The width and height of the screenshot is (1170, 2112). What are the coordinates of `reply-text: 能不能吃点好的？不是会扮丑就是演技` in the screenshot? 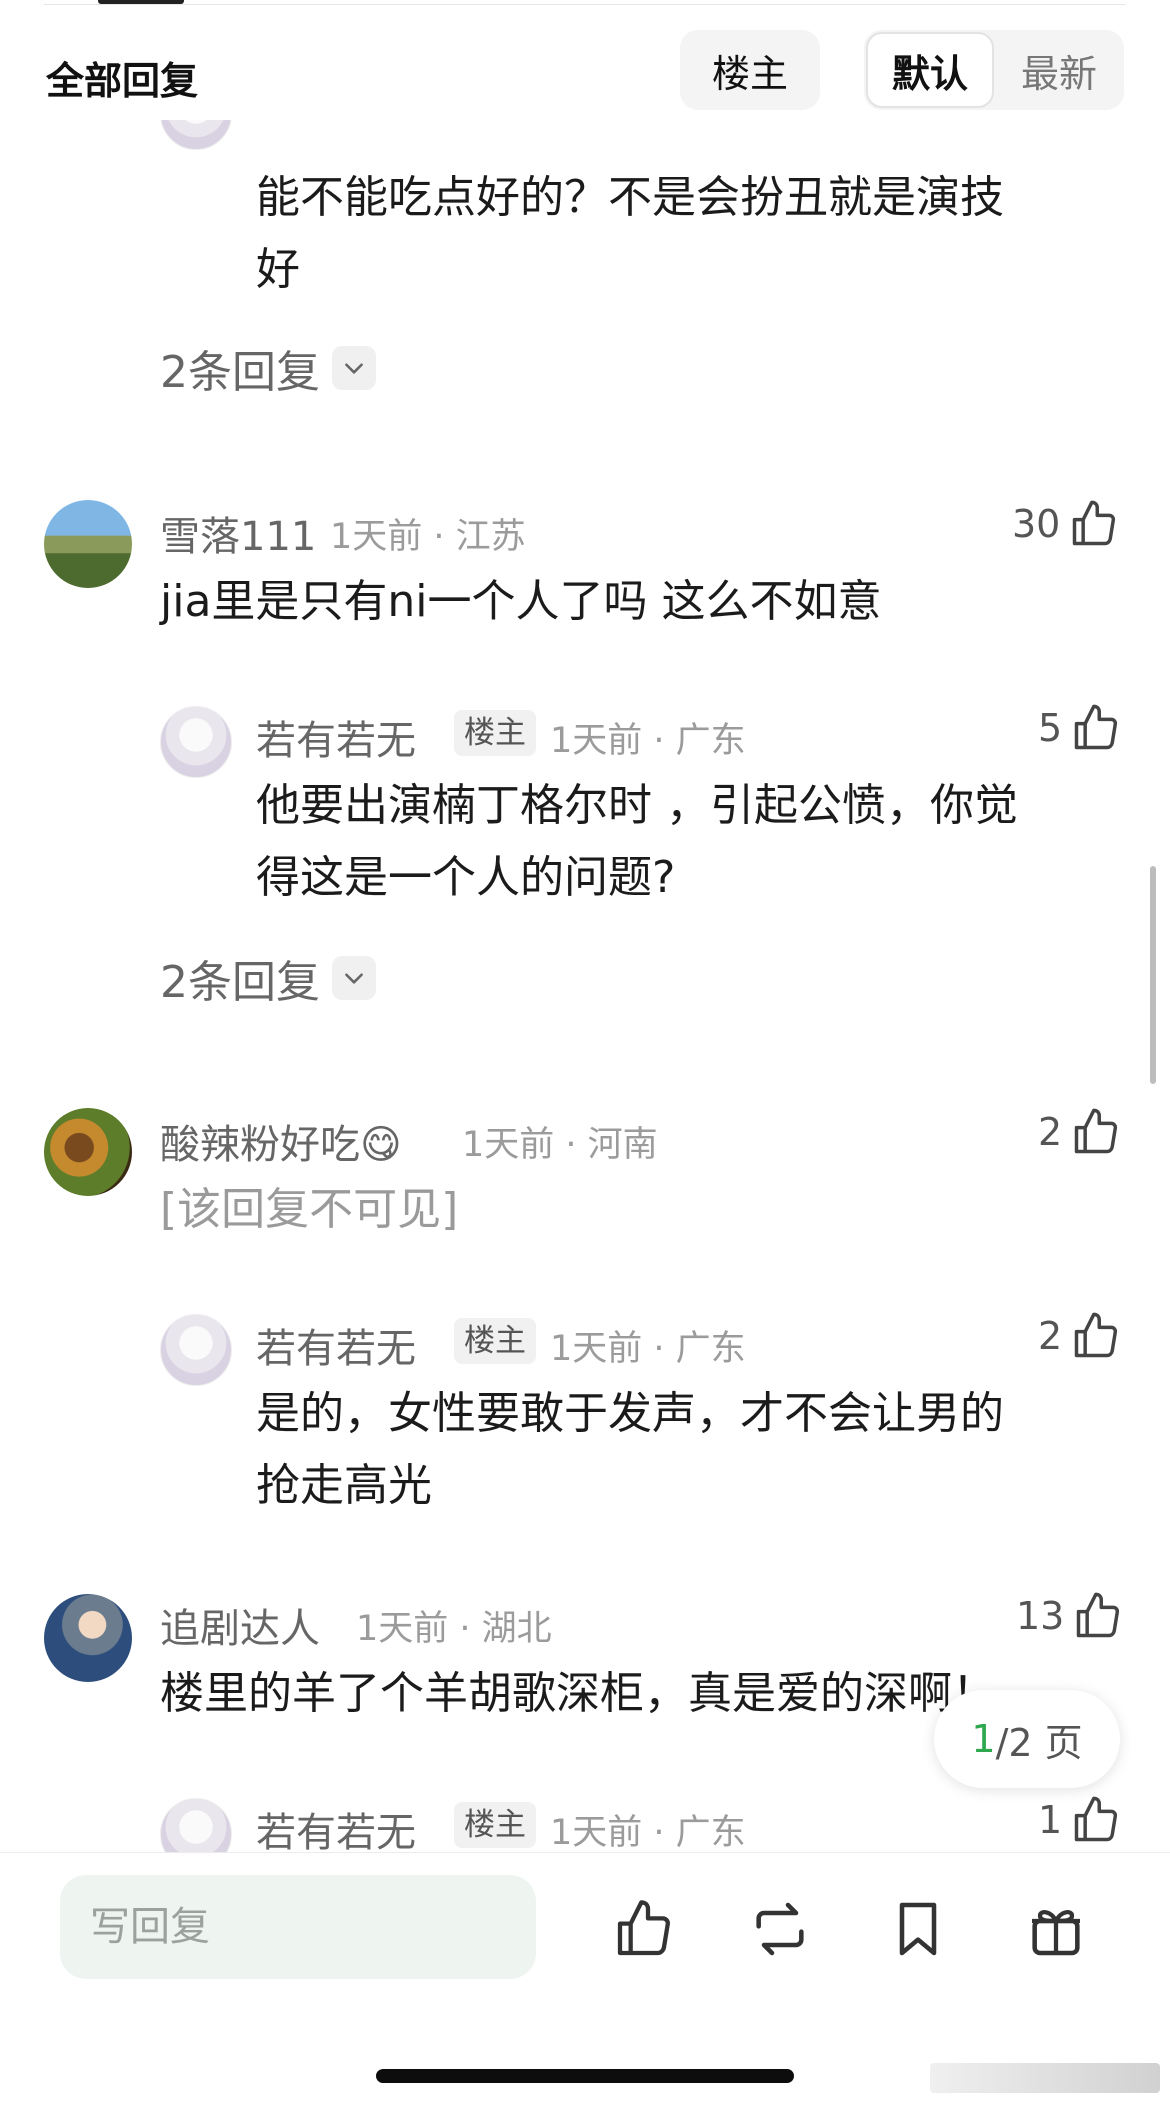 It's located at (630, 197).